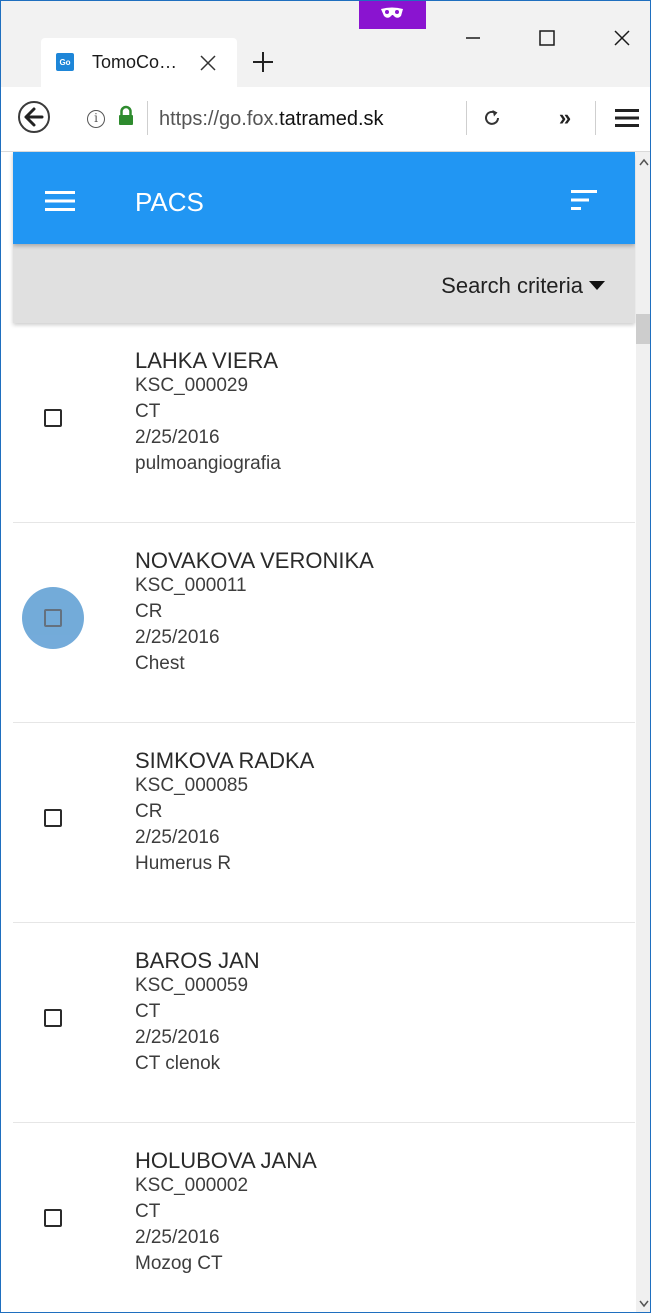  I want to click on patient-id: KSC_000002, so click(192, 1185).